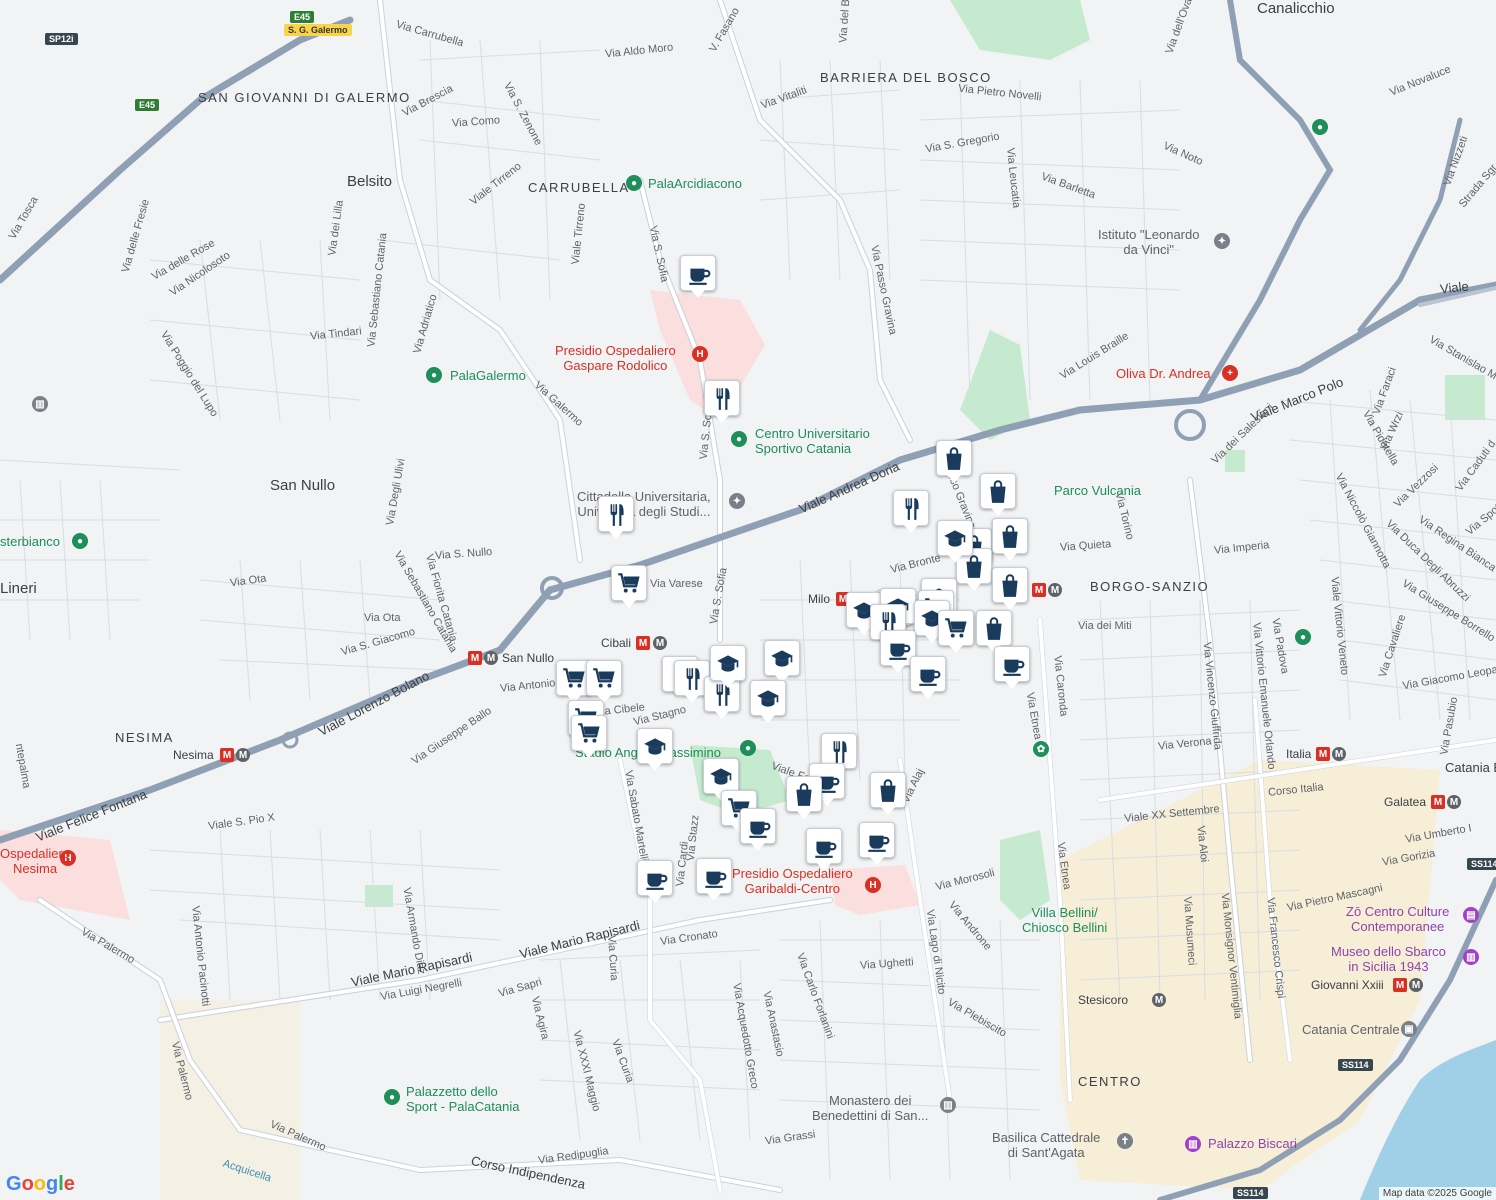 The height and width of the screenshot is (1200, 1496). I want to click on university-icon: ✦, so click(737, 501).